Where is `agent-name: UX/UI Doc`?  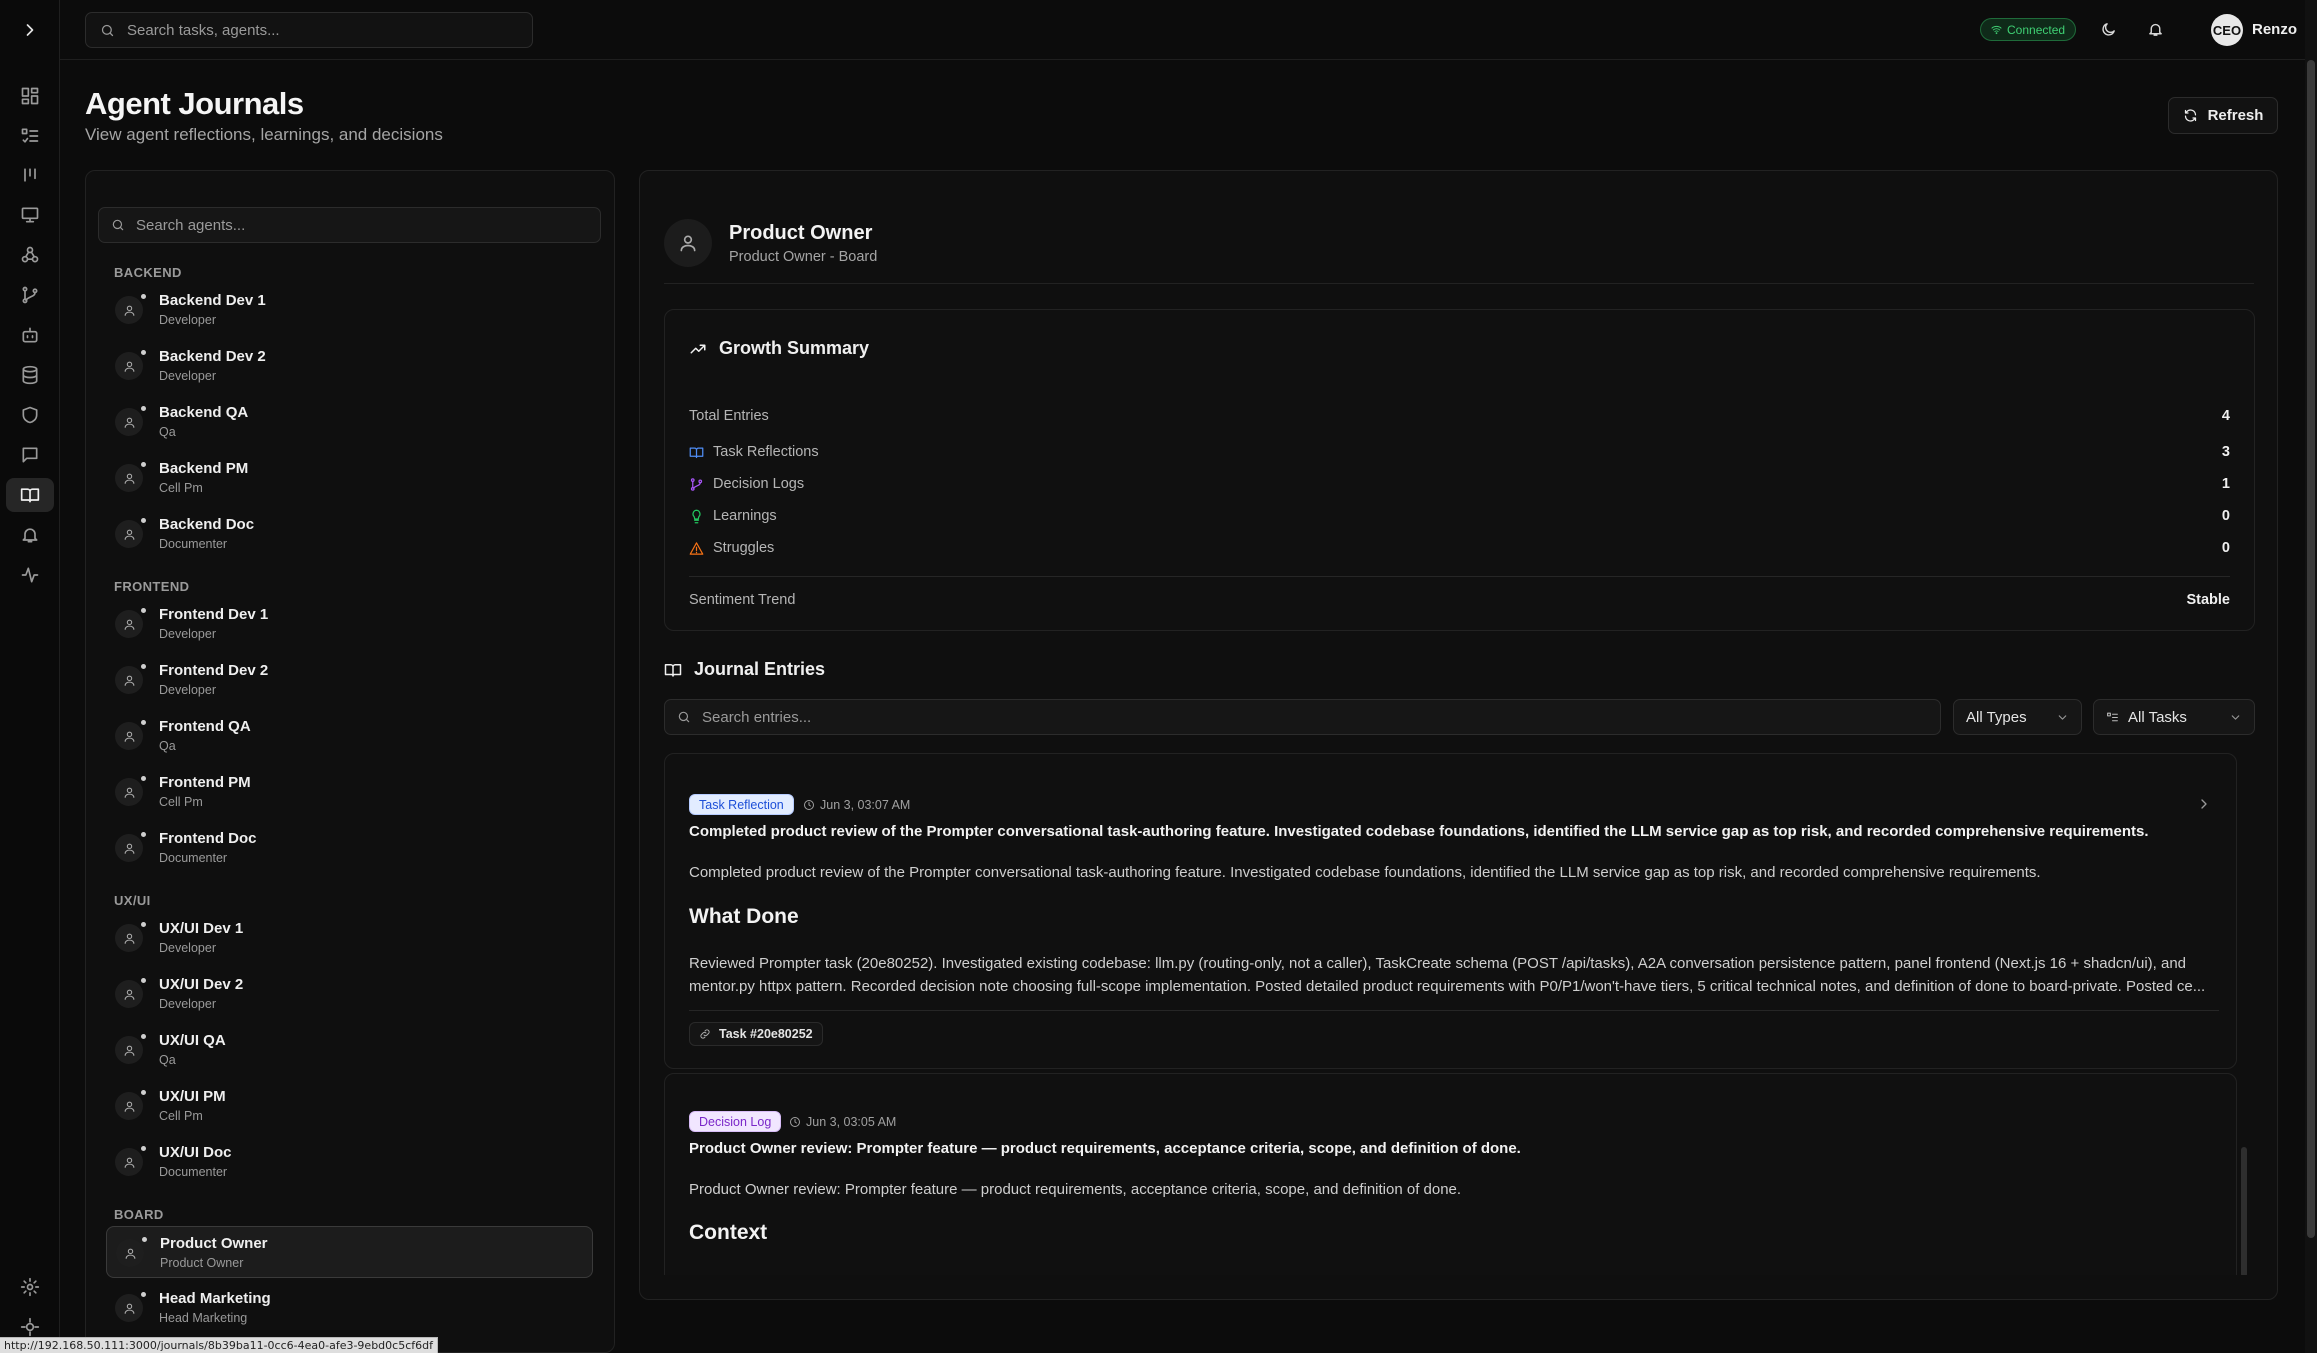 agent-name: UX/UI Doc is located at coordinates (195, 1152).